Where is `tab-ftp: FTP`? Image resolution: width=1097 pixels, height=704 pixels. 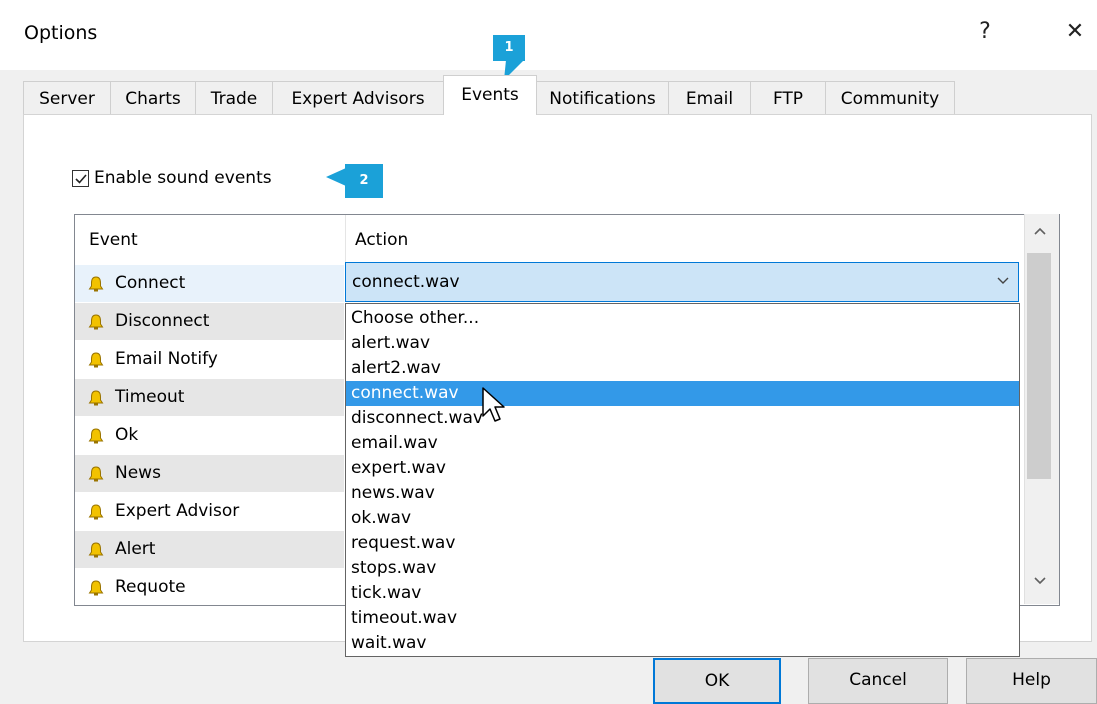 tab-ftp: FTP is located at coordinates (788, 97).